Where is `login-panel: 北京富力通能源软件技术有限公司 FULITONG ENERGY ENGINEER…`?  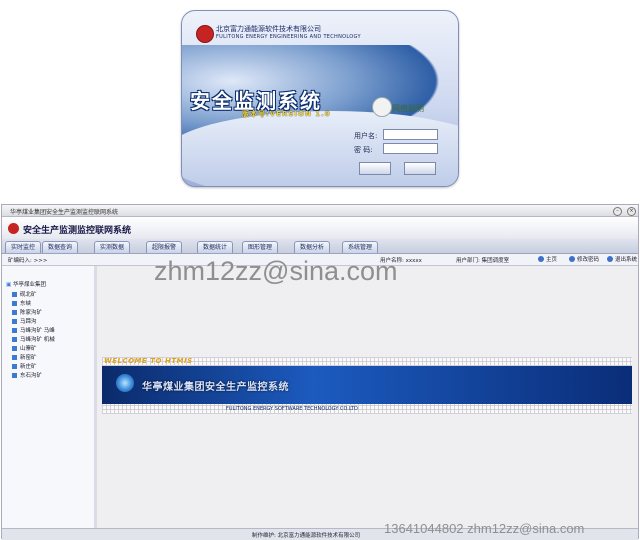
login-panel: 北京富力通能源软件技术有限公司 FULITONG ENERGY ENGINEER… is located at coordinates (320, 98).